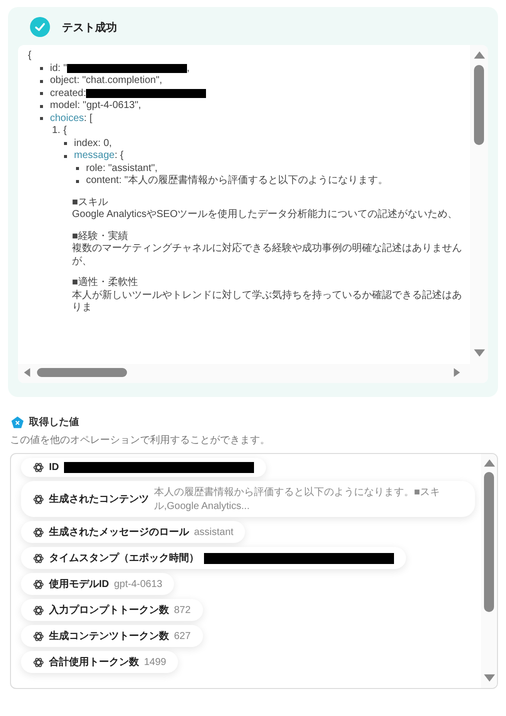  Describe the element at coordinates (54, 467) in the screenshot. I see `chip-label: ID` at that location.